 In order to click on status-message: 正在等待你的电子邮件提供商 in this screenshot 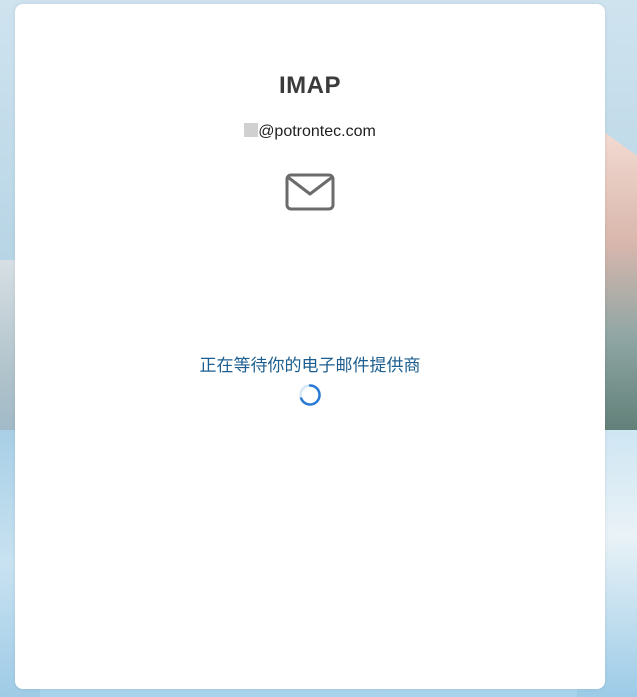, I will do `click(310, 365)`.